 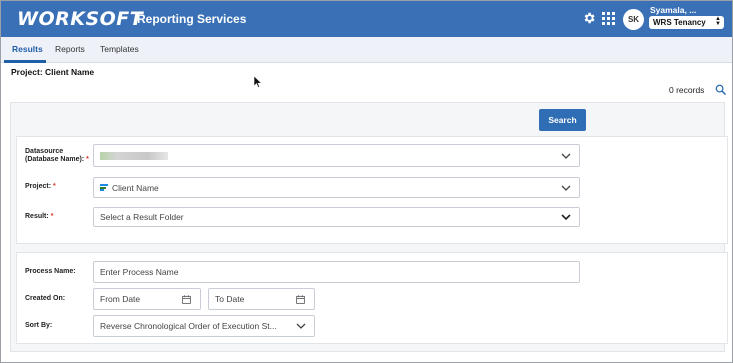 What do you see at coordinates (336, 187) in the screenshot?
I see `project-select: Client Name` at bounding box center [336, 187].